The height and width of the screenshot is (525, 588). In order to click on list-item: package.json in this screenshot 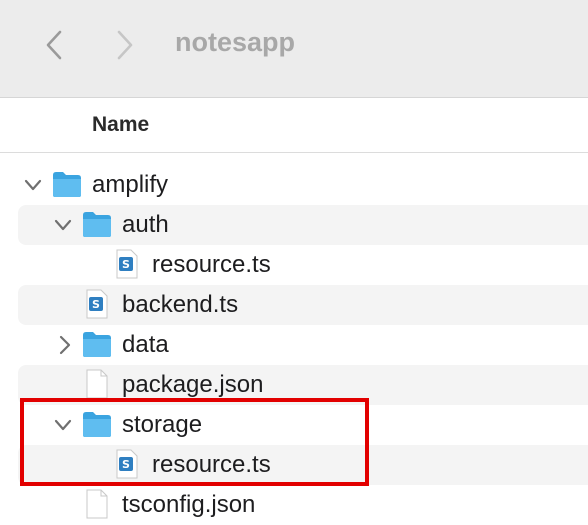, I will do `click(303, 385)`.